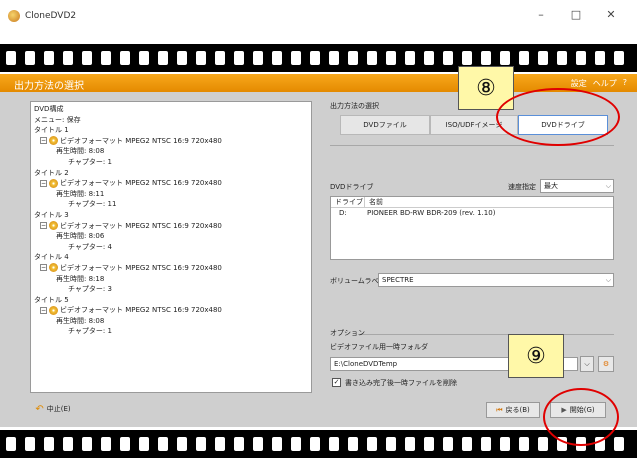 Image resolution: width=637 pixels, height=472 pixels. I want to click on header-links: 設定 ヘルプ ?, so click(599, 83).